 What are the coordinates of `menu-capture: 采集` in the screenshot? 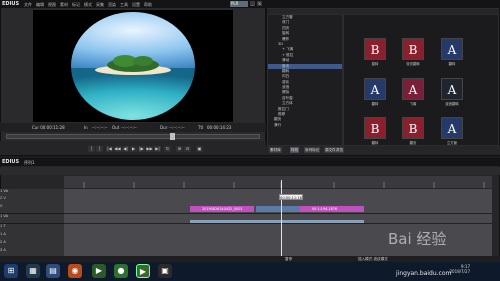 It's located at (100, 5).